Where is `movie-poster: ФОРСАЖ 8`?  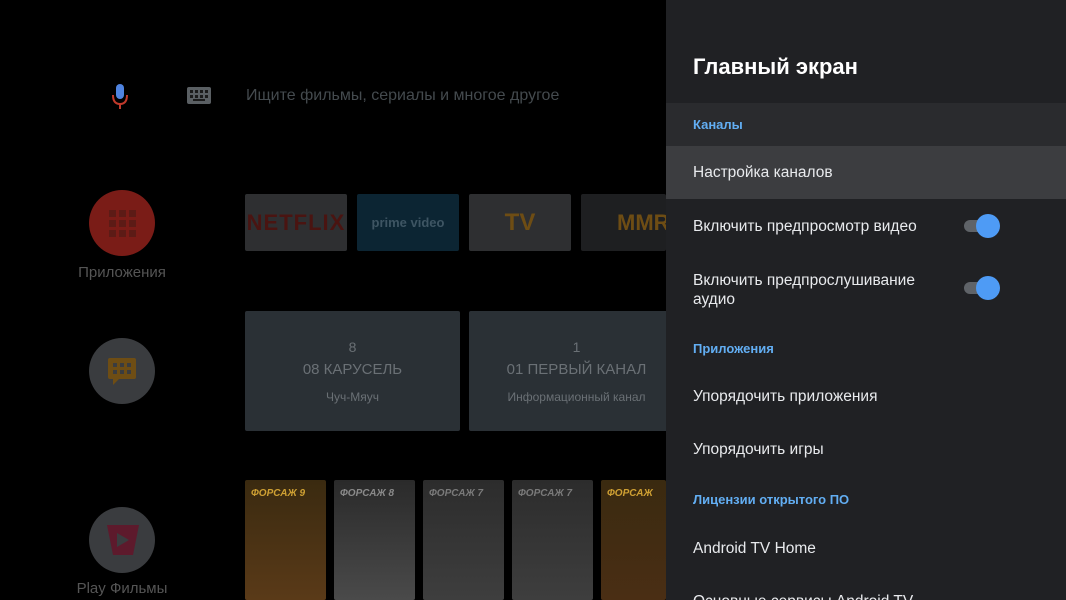
movie-poster: ФОРСАЖ 8 is located at coordinates (374, 540).